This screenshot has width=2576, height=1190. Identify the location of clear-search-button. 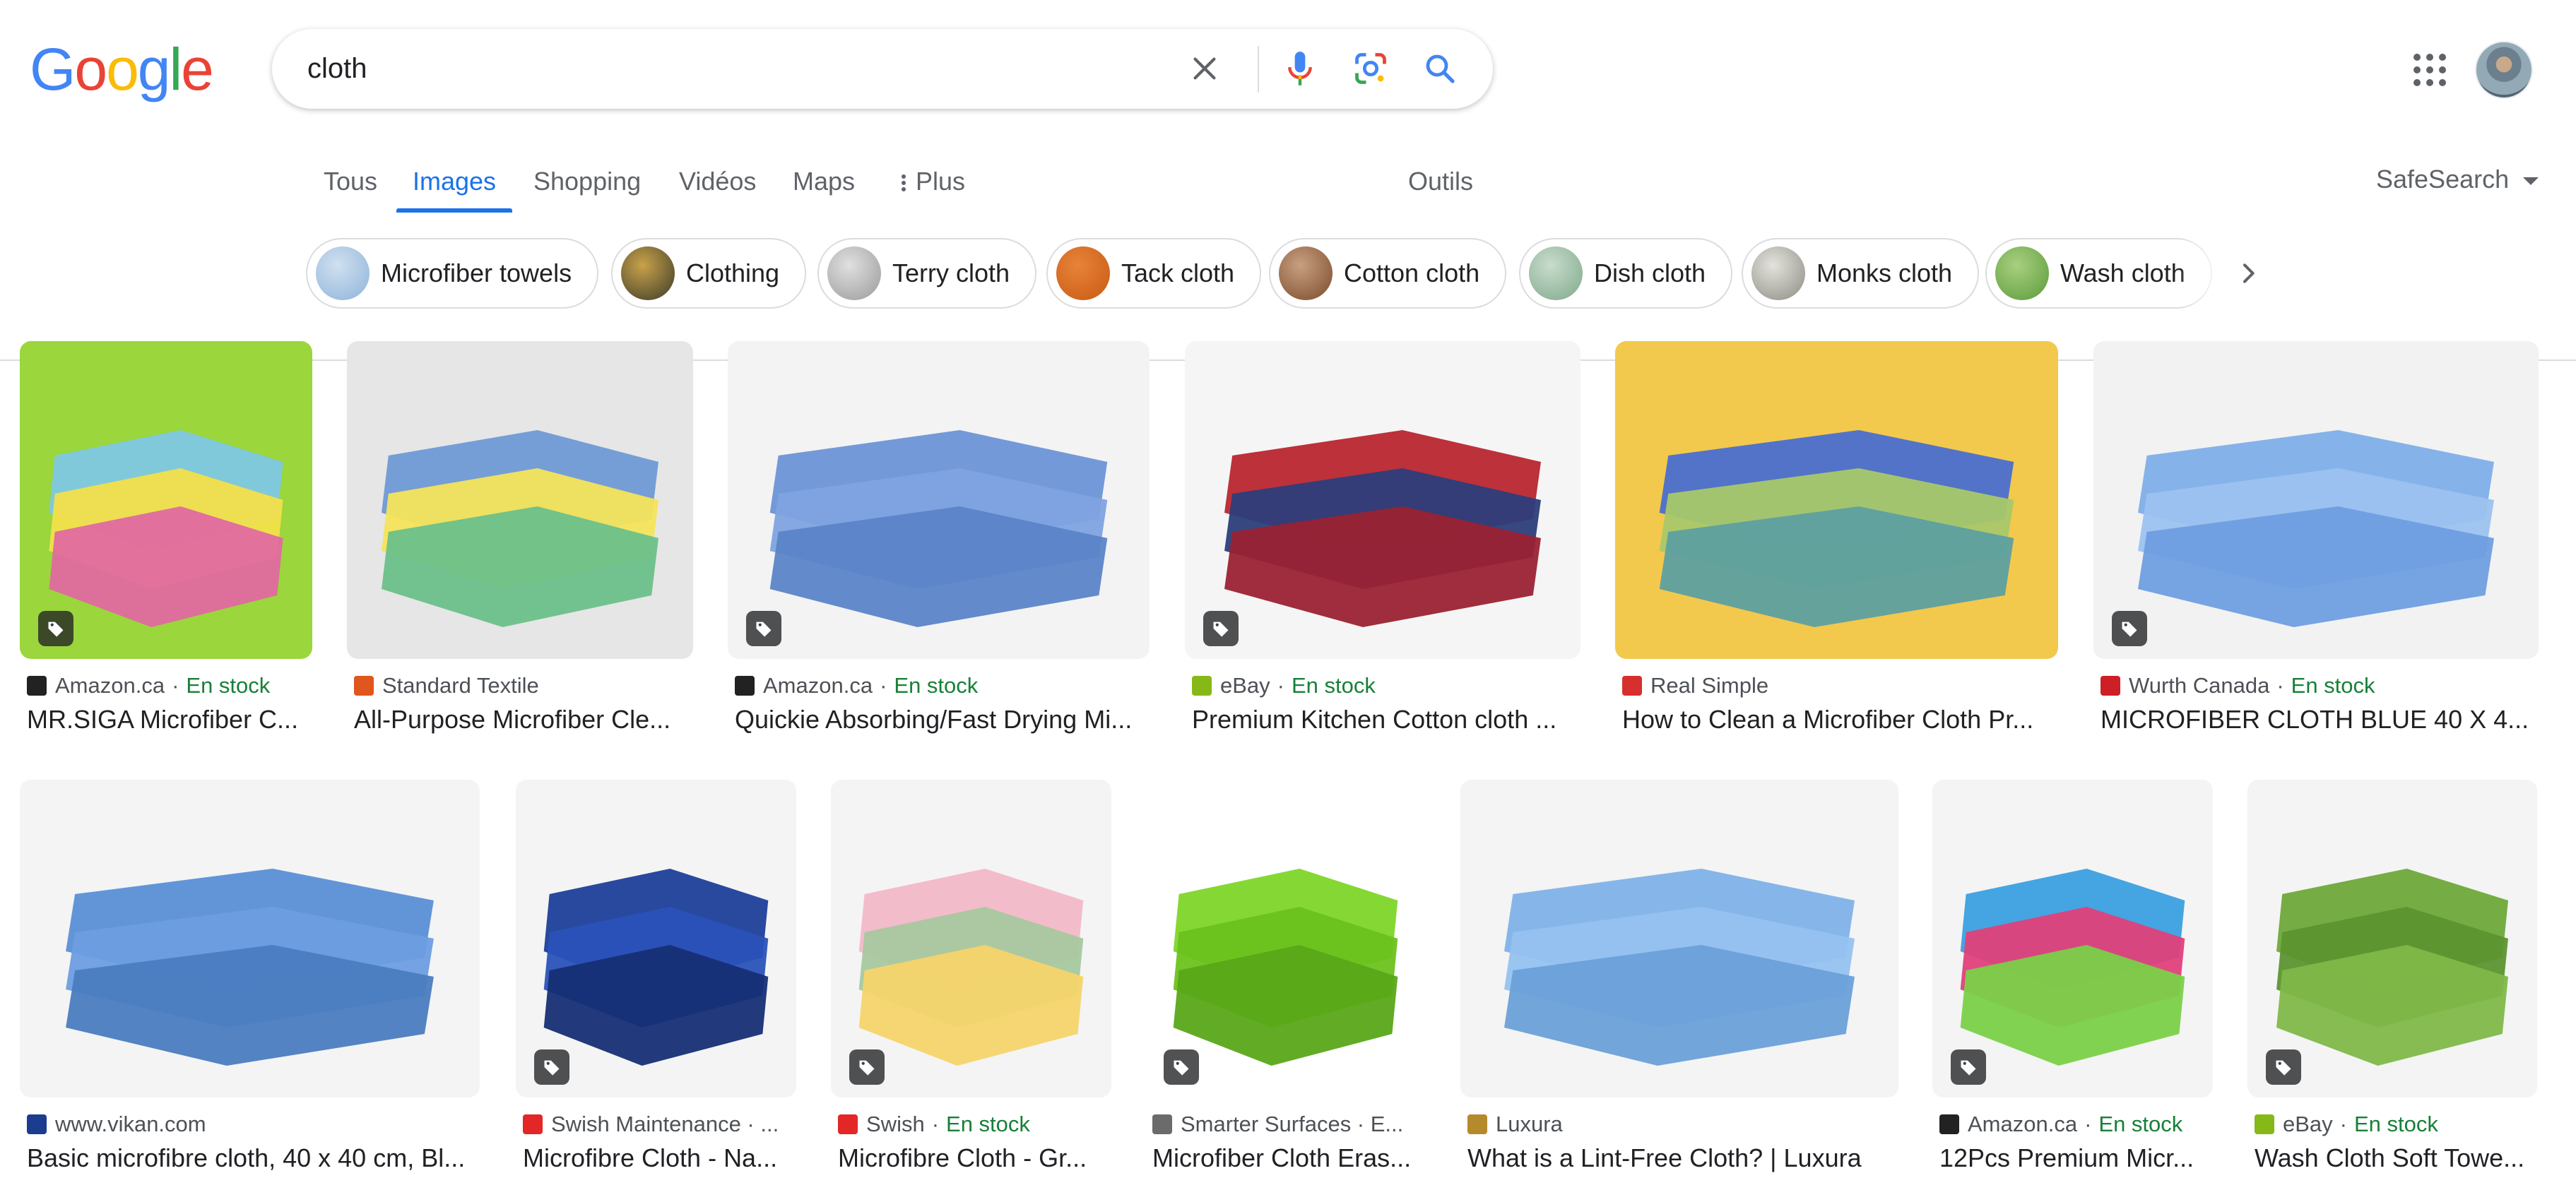
(1204, 68).